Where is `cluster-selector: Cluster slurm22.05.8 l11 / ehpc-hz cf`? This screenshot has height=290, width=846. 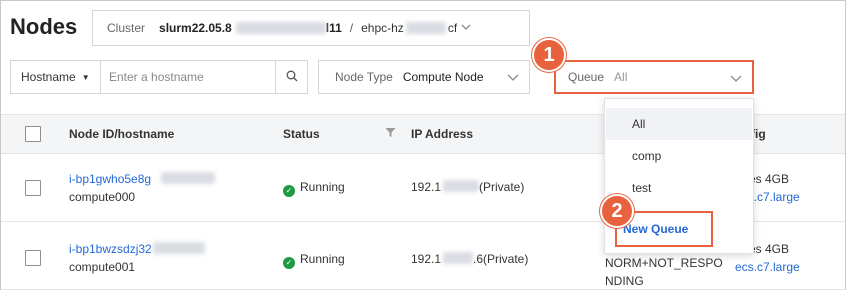 cluster-selector: Cluster slurm22.05.8 l11 / ehpc-hz cf is located at coordinates (311, 28).